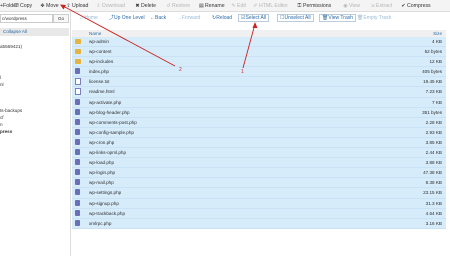 The width and height of the screenshot is (450, 256). I want to click on file-name: wp-config-sample.php, so click(111, 132).